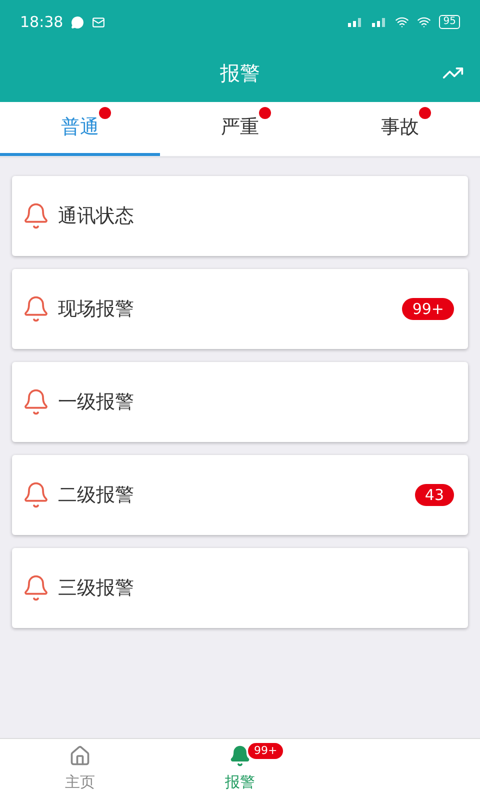 The width and height of the screenshot is (480, 800). What do you see at coordinates (99, 22) in the screenshot?
I see `mail-icon` at bounding box center [99, 22].